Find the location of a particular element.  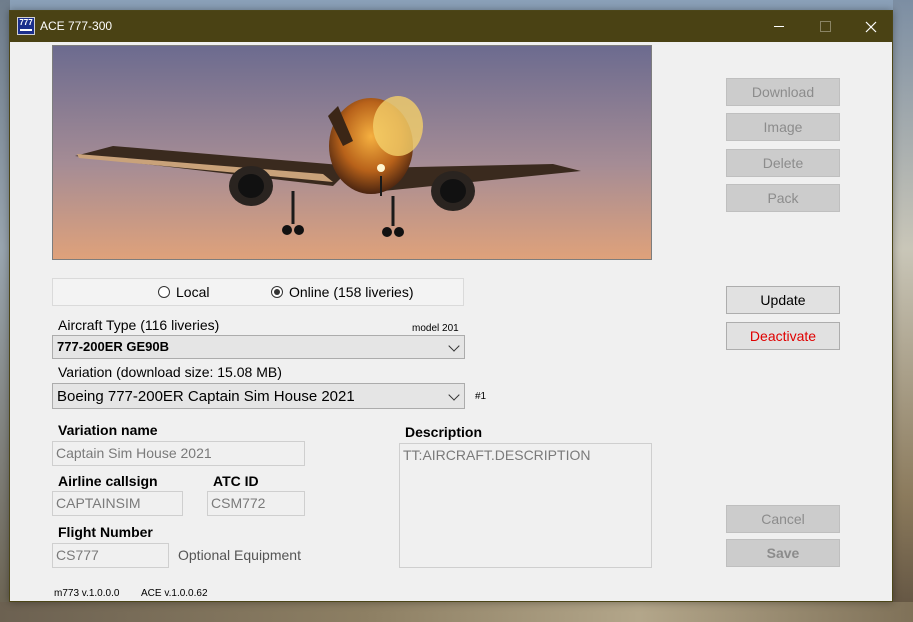

flight-number-value: CS777 is located at coordinates (77, 555).